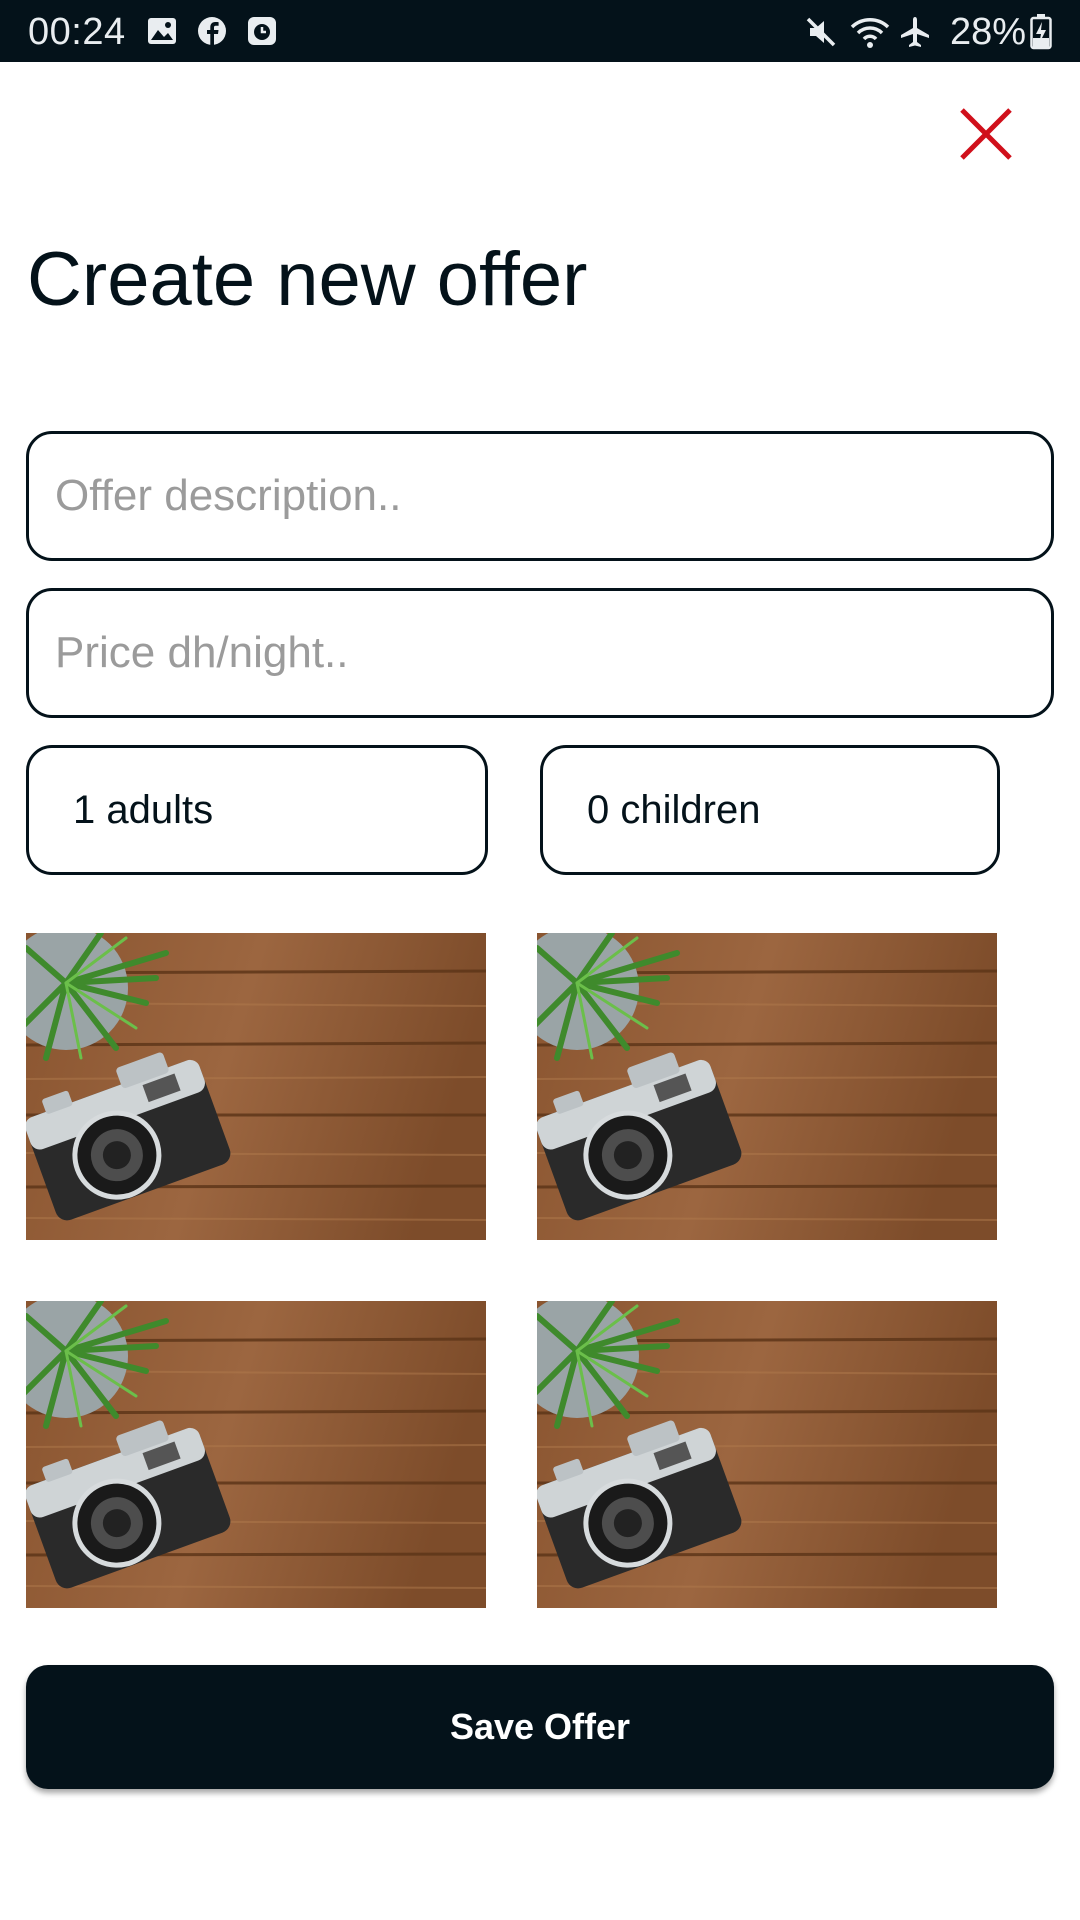  What do you see at coordinates (257, 810) in the screenshot?
I see `adults-selector: 1 adults` at bounding box center [257, 810].